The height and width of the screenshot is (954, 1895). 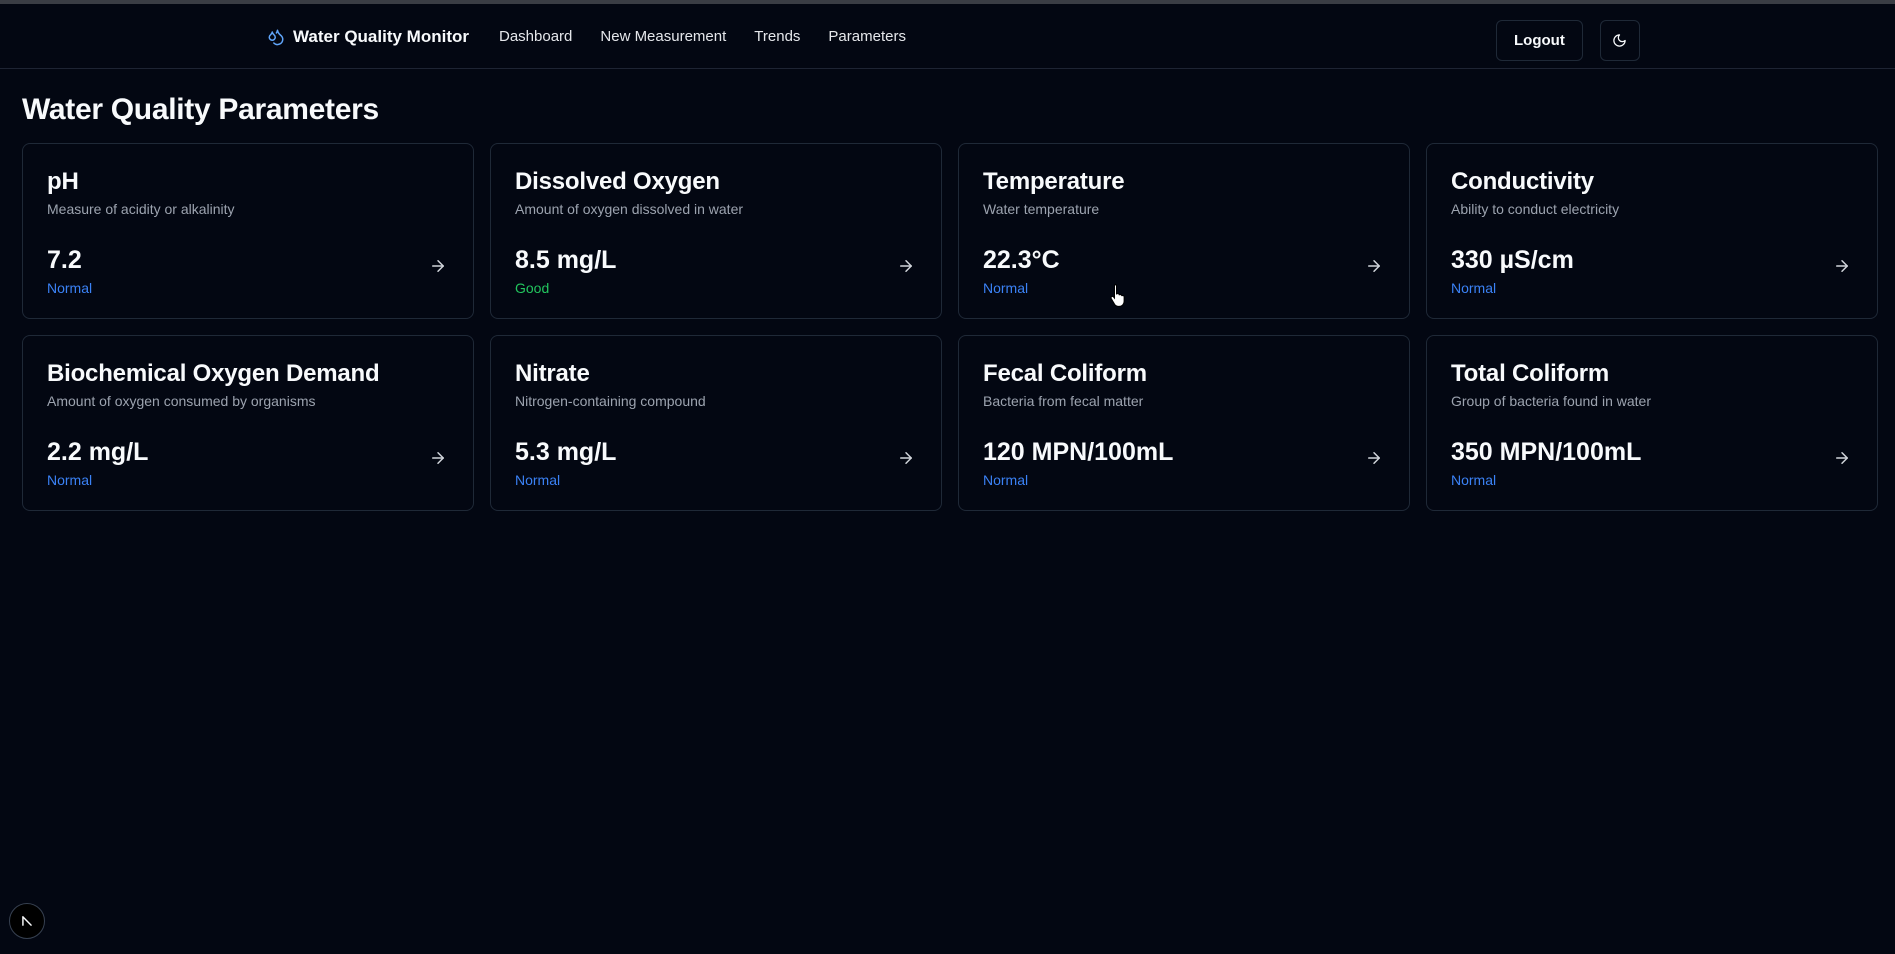 I want to click on parameter-value: 7.2, so click(x=64, y=260).